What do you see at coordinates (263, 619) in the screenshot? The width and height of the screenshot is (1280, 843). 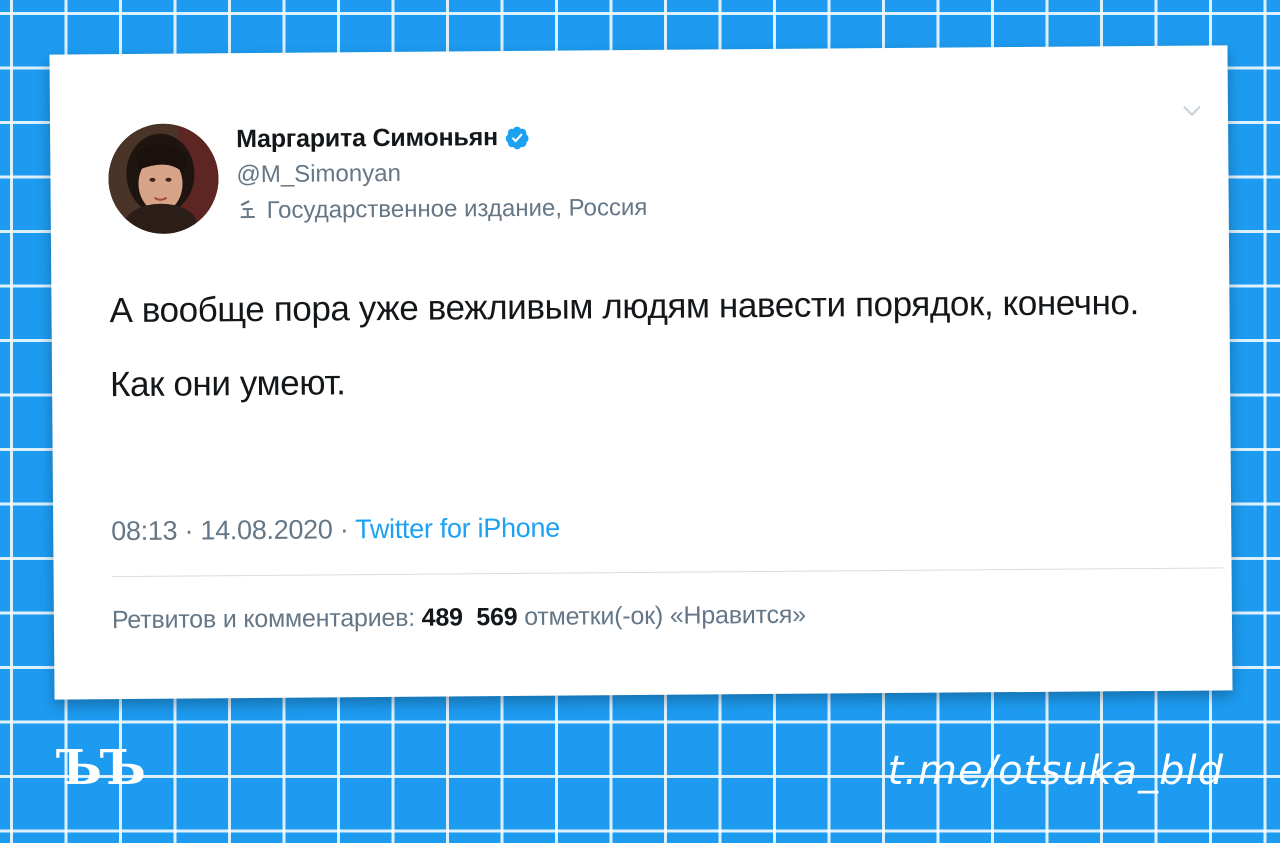 I see `retweets-label: Ретвитов и комментариев:` at bounding box center [263, 619].